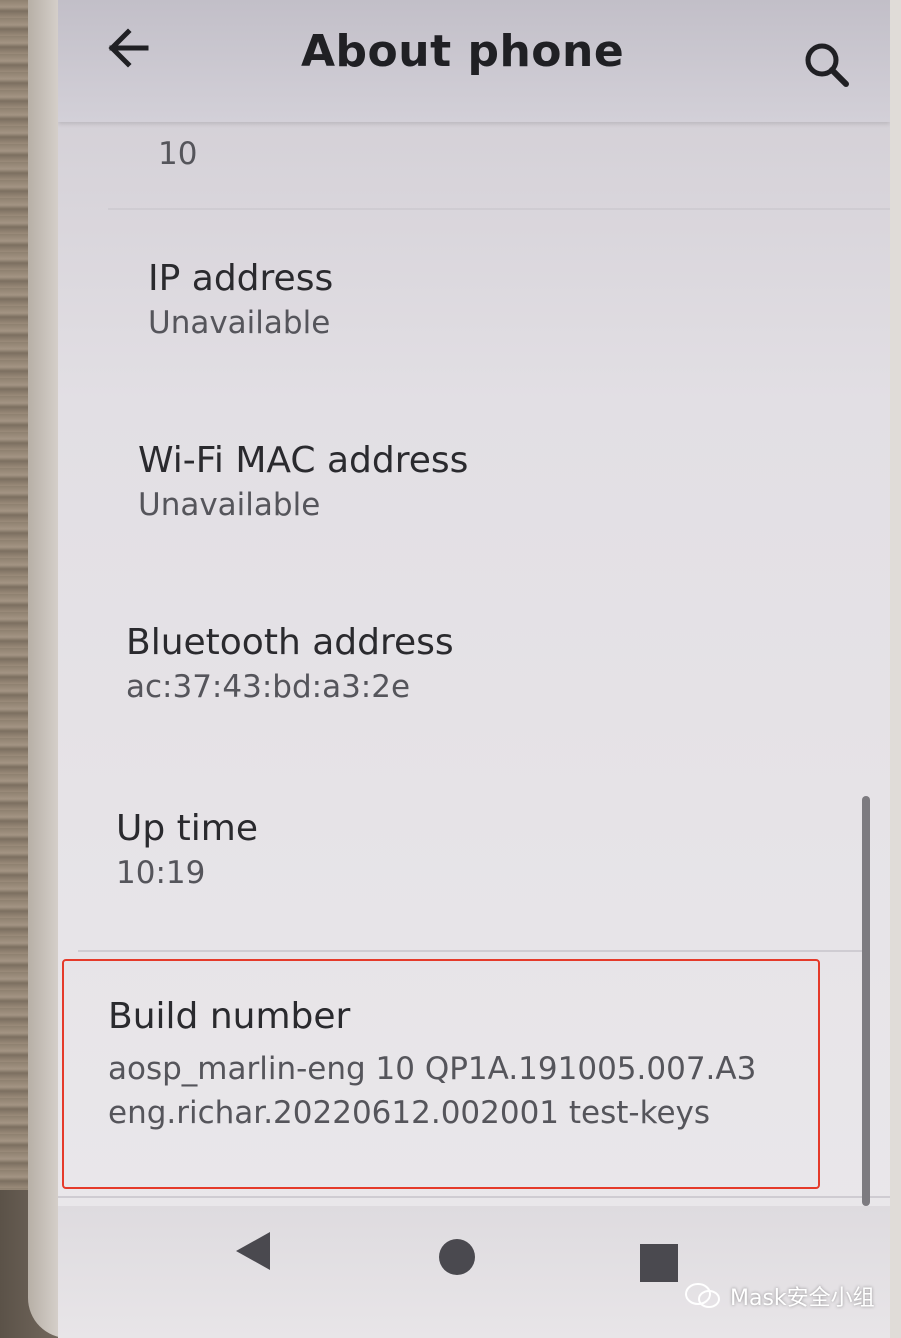 This screenshot has width=901, height=1338. What do you see at coordinates (303, 460) in the screenshot?
I see `wifi-mac-label: Wi-Fi MAC address` at bounding box center [303, 460].